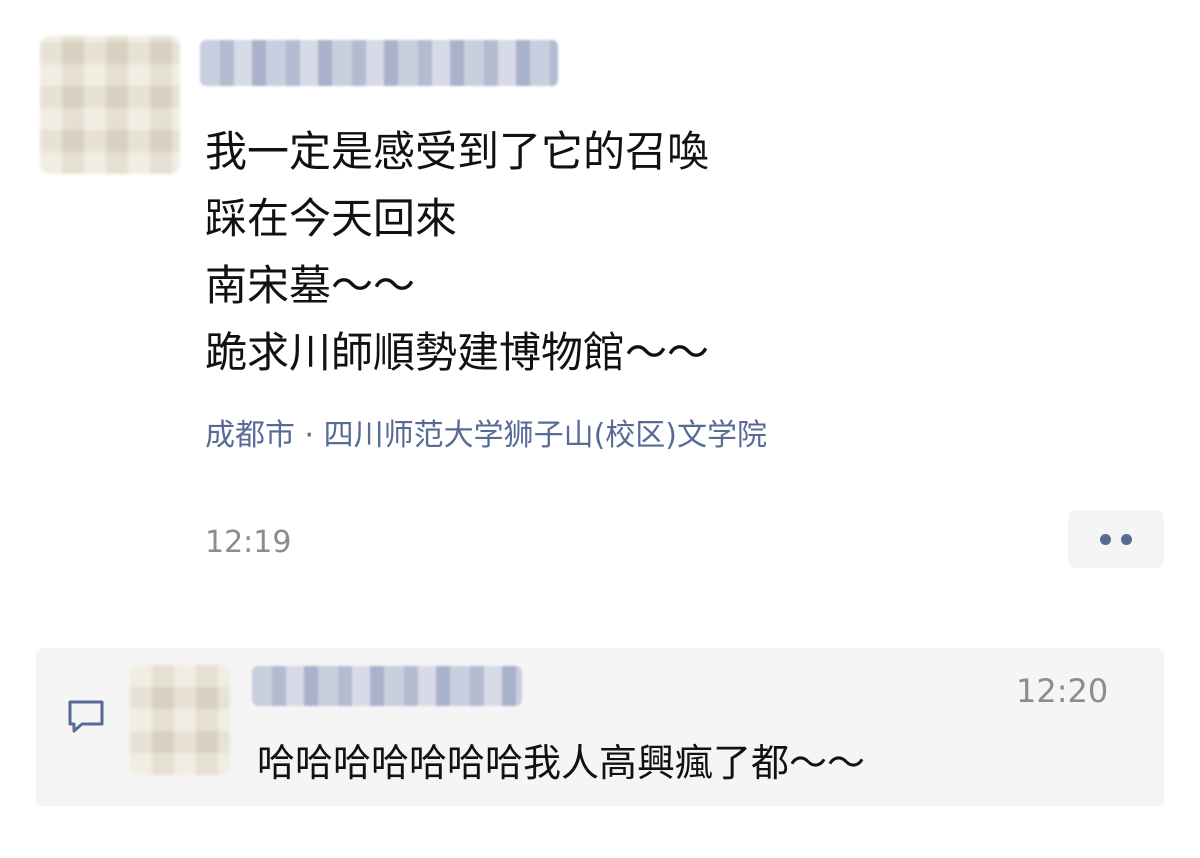 The image size is (1200, 858). I want to click on author-avatar, so click(110, 105).